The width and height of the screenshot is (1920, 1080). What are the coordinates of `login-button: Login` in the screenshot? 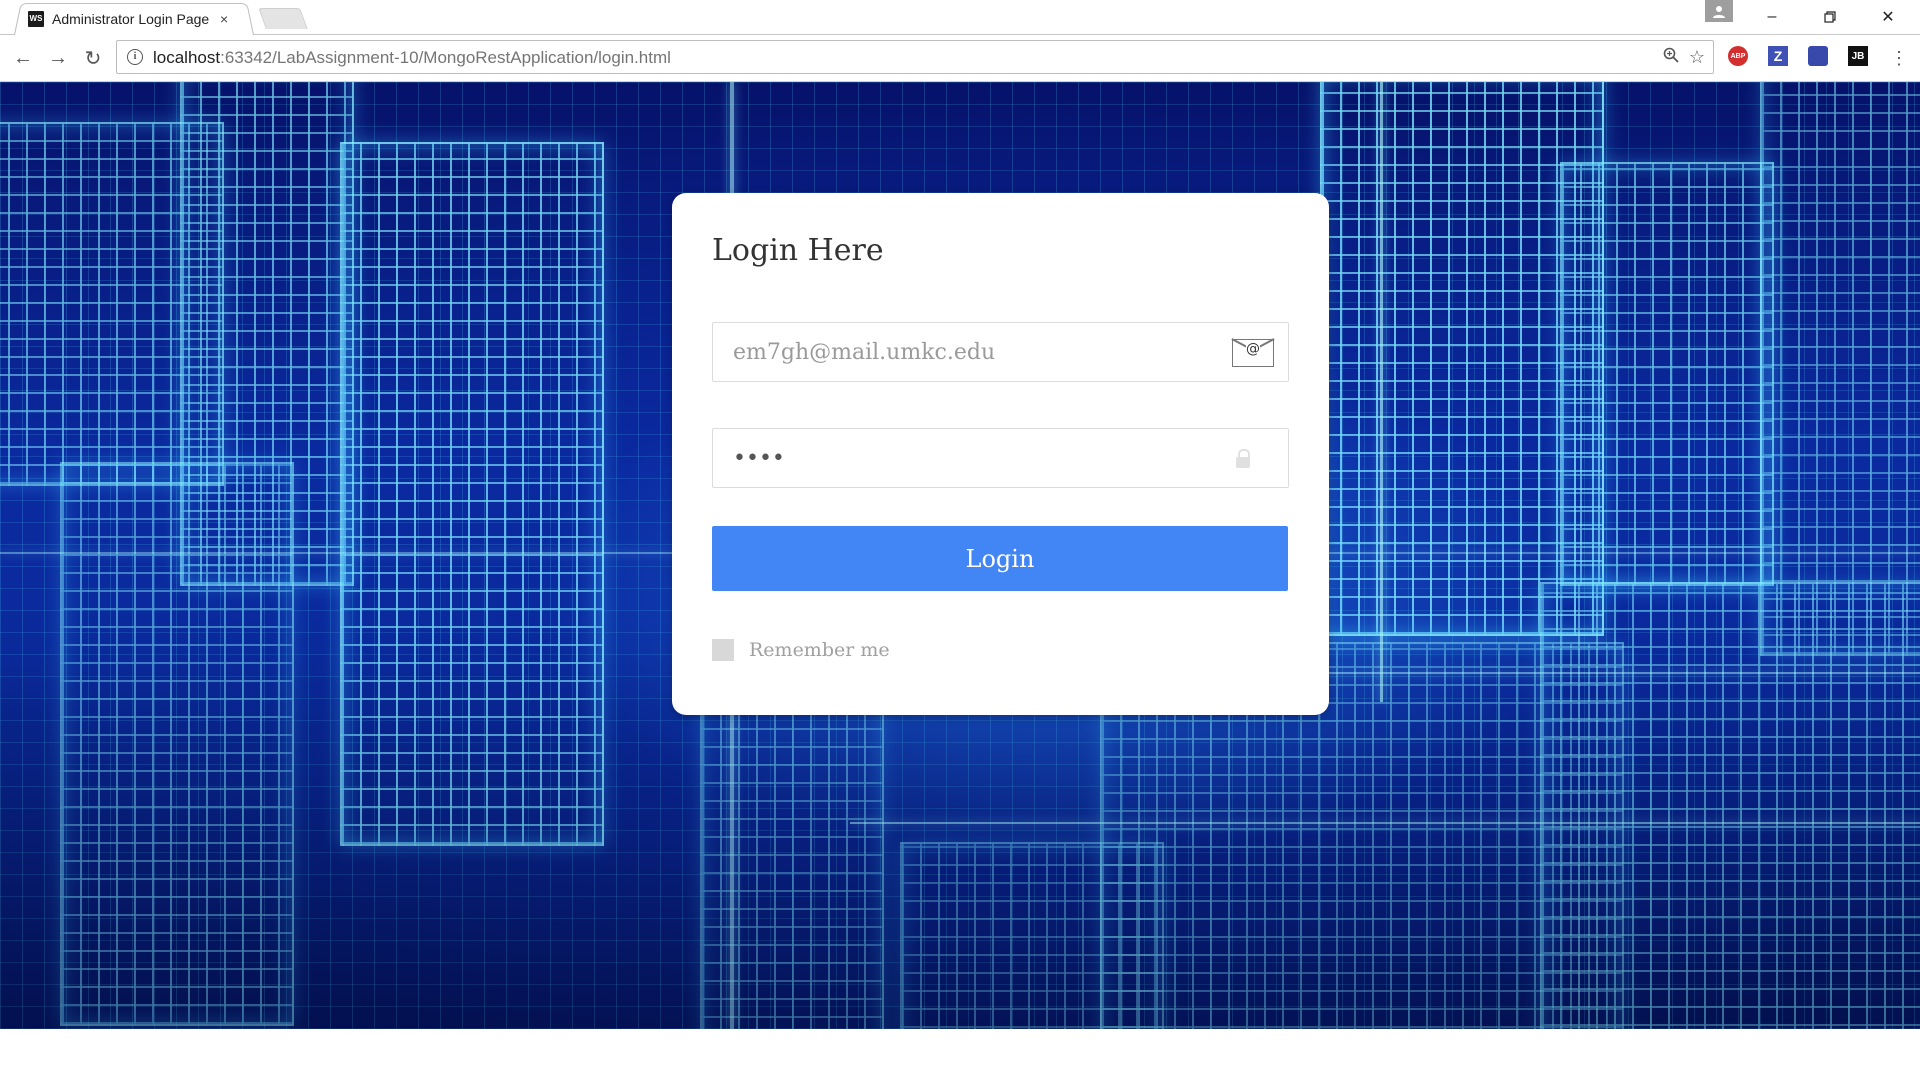 It's located at (1000, 558).